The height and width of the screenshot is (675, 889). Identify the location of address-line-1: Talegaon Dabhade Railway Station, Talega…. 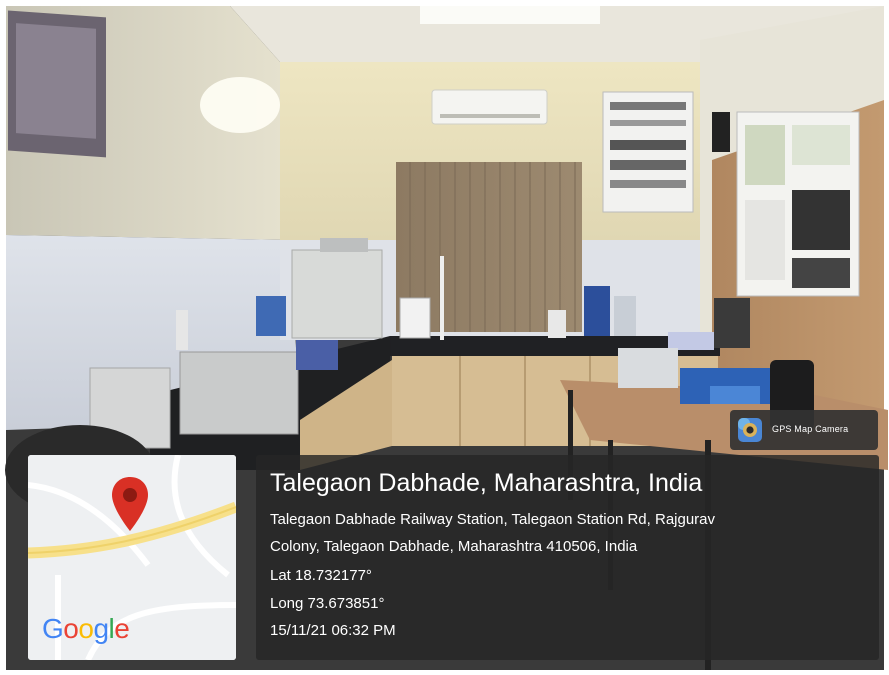
(493, 519).